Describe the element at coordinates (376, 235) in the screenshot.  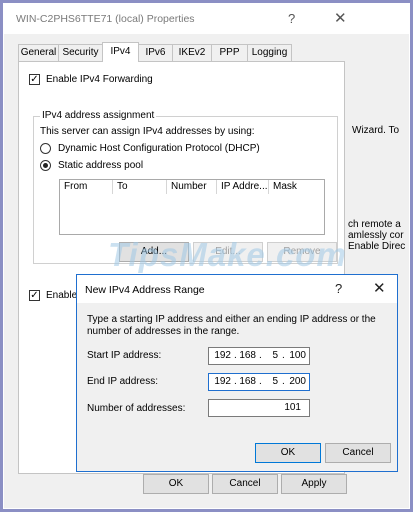
I see `background-text-seamless: amlessly cor` at that location.